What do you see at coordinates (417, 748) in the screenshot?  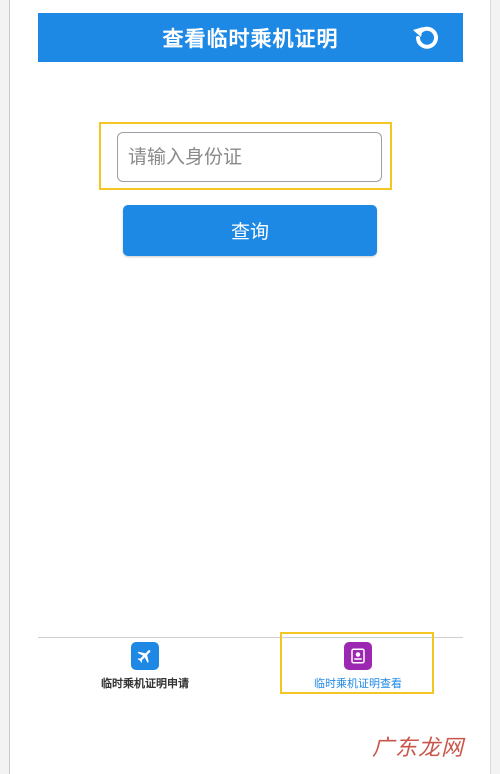 I see `watermark-logo: 广东龙网` at bounding box center [417, 748].